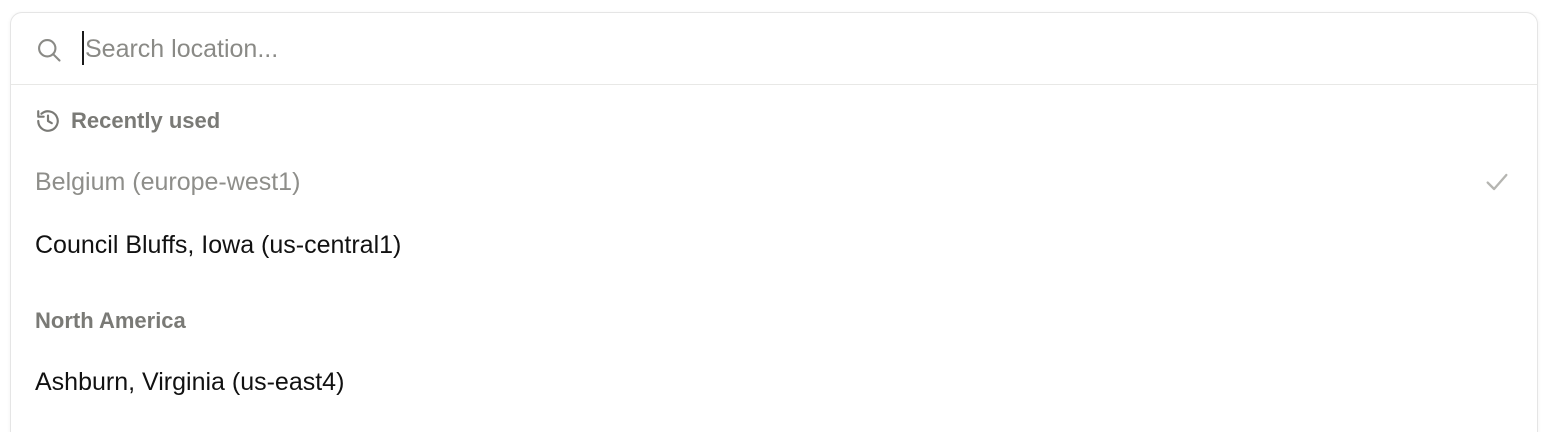  What do you see at coordinates (190, 381) in the screenshot?
I see `option-label: Ashburn, Virginia (us-east4)` at bounding box center [190, 381].